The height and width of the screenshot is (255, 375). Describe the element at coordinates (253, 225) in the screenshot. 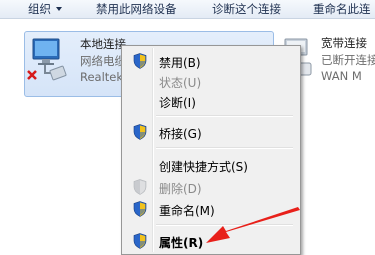

I see `annotation-arrow-icon` at that location.